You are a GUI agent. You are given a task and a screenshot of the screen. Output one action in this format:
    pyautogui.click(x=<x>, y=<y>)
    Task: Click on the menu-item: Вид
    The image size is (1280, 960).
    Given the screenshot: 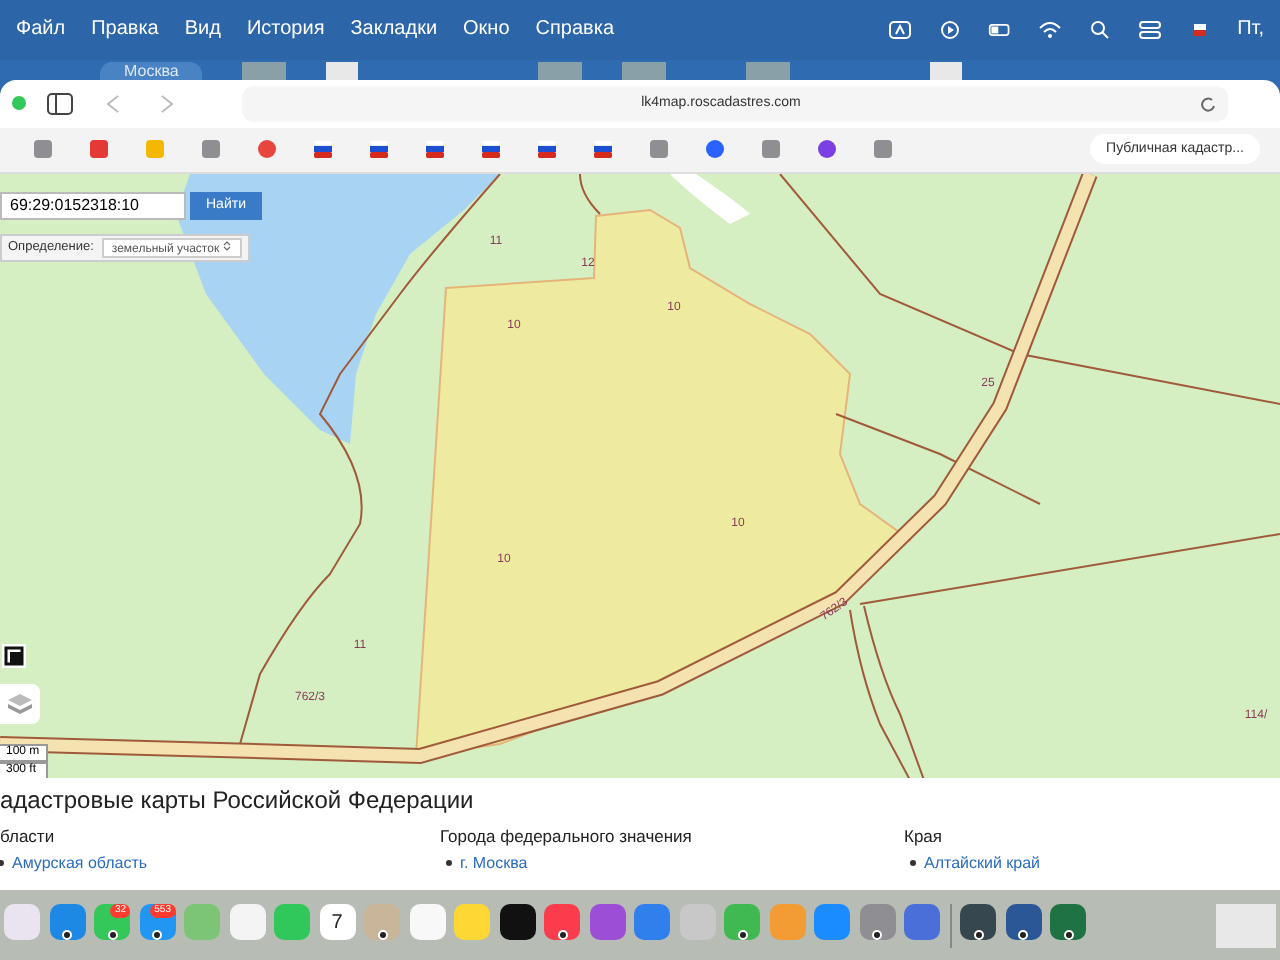 What is the action you would take?
    pyautogui.click(x=202, y=29)
    